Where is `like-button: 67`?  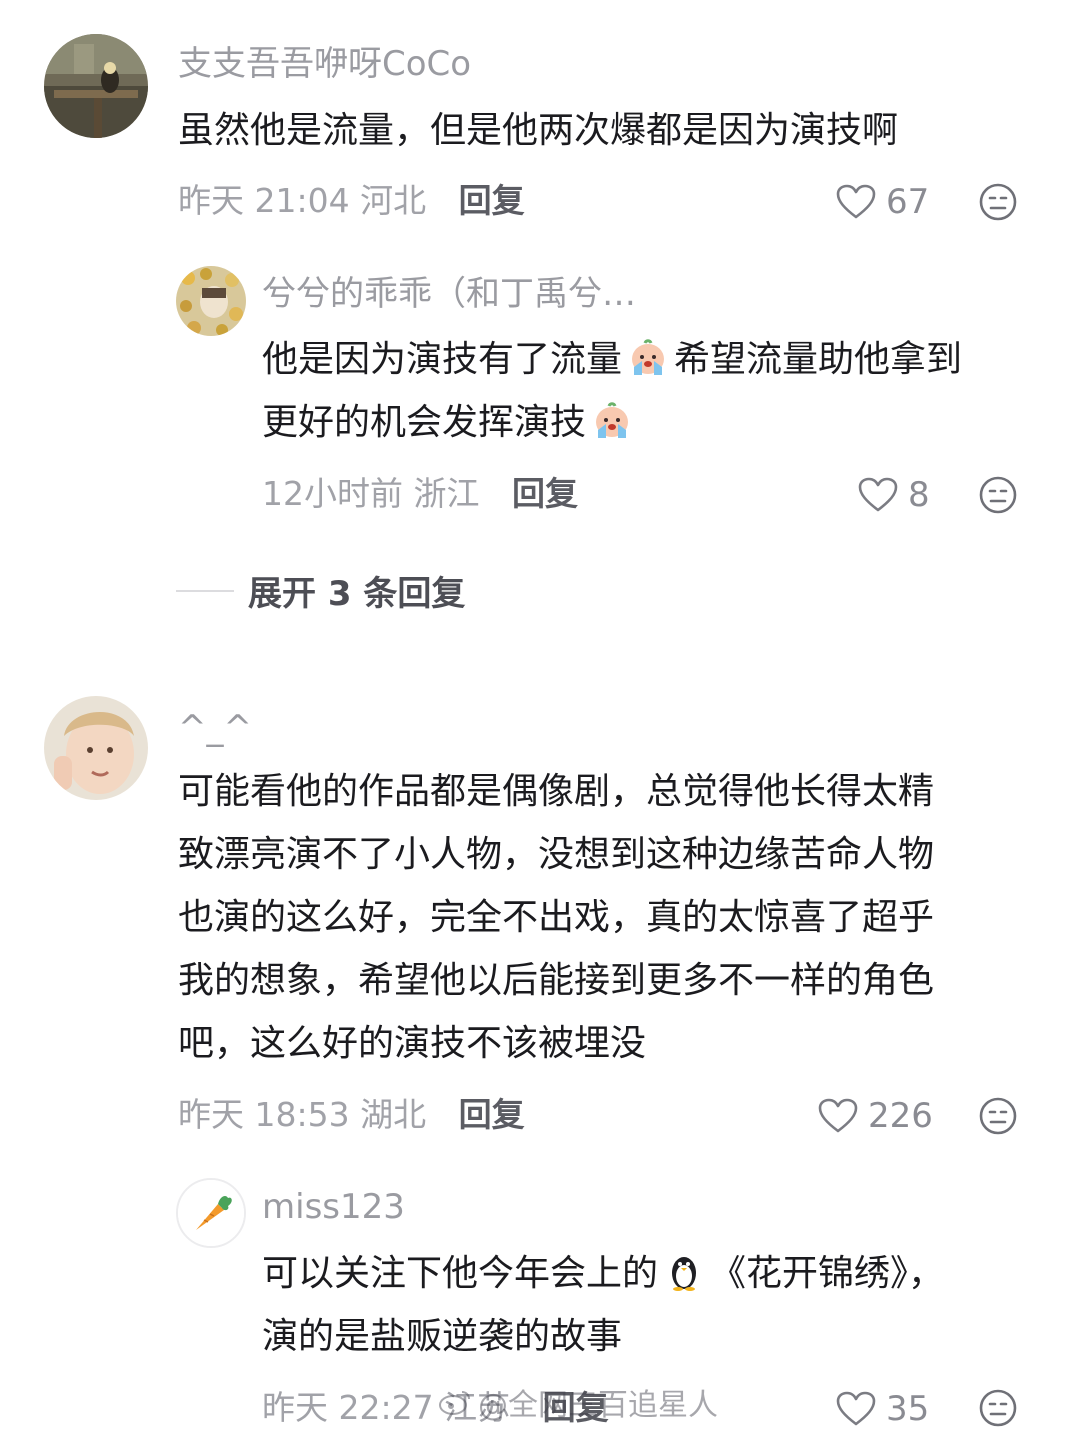
like-button: 67 is located at coordinates (882, 202).